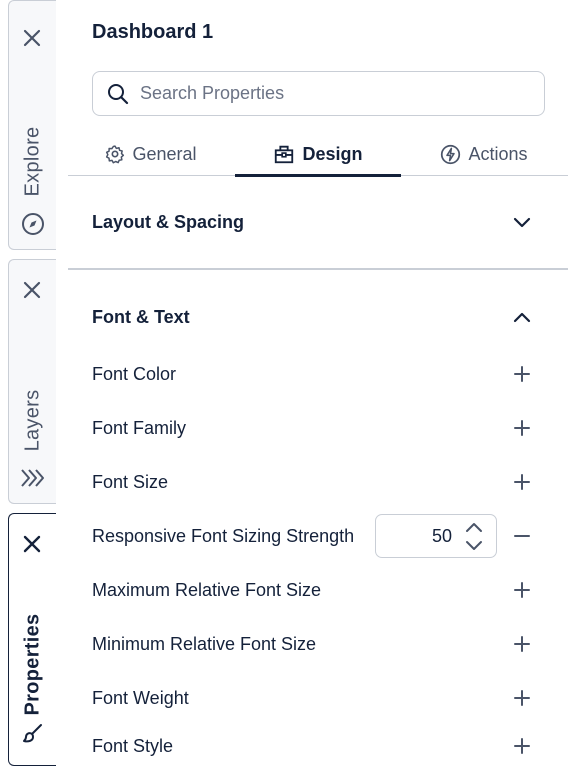  I want to click on tab-design-label: Design, so click(332, 153).